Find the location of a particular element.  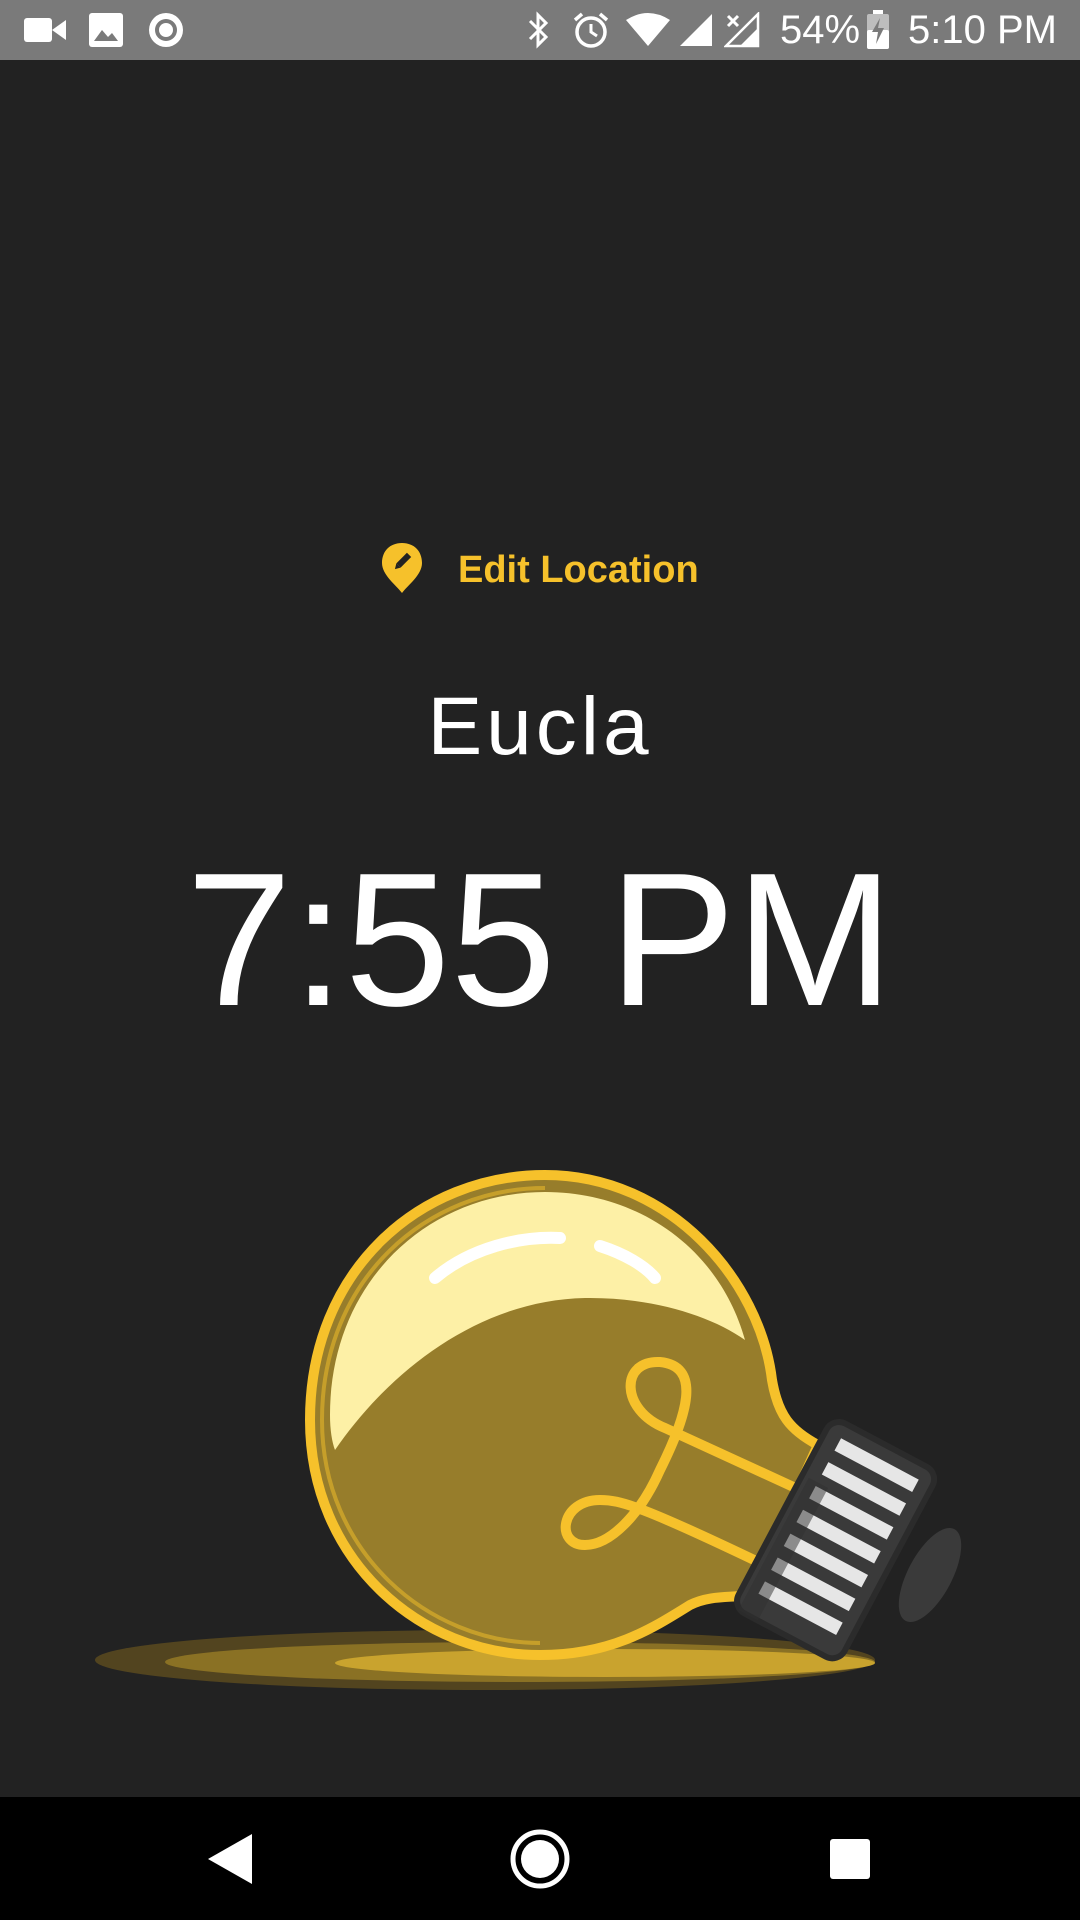

navigation-bar is located at coordinates (540, 1858).